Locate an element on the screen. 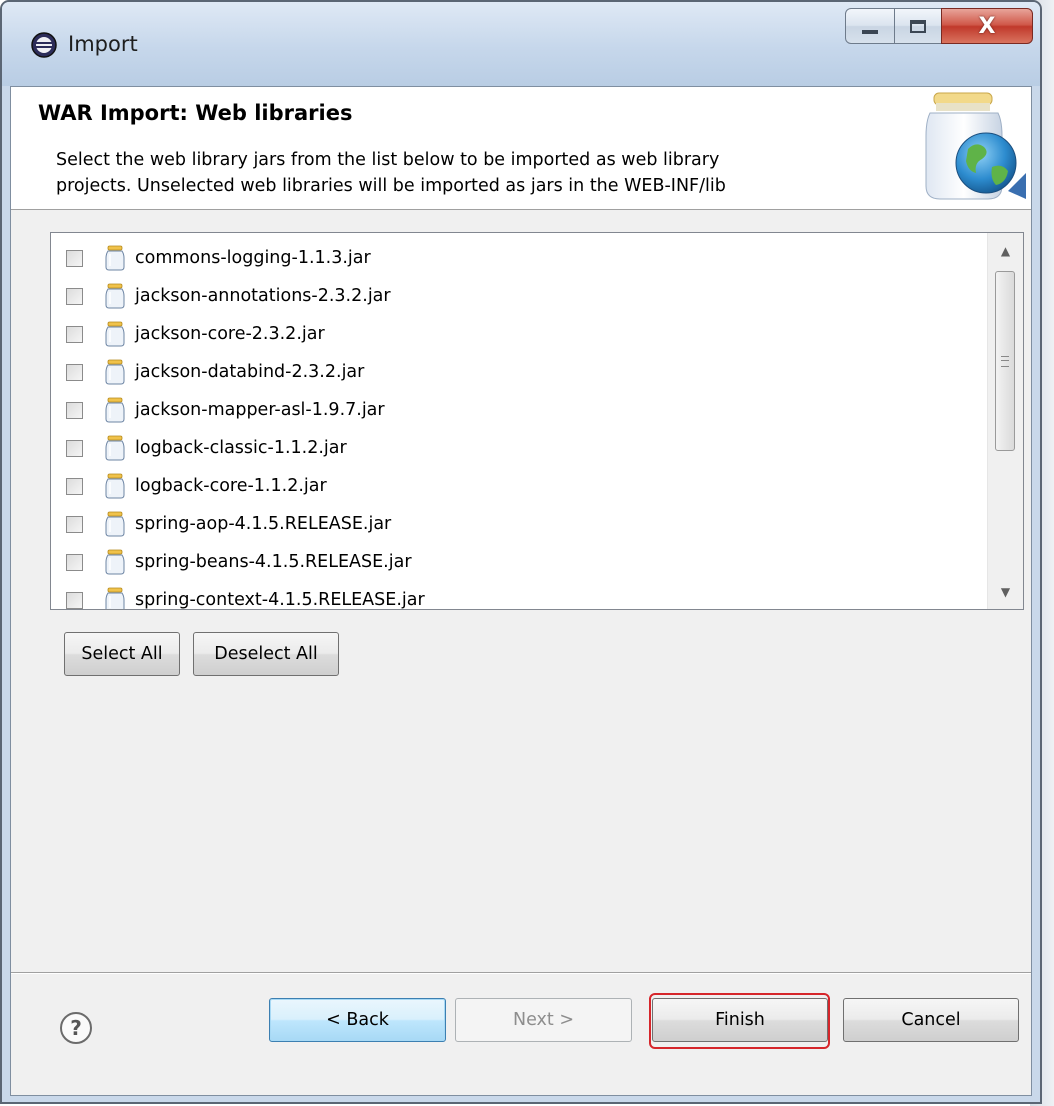 The height and width of the screenshot is (1106, 1054). library-label: spring-context-4.1.5.RELEASE.jar is located at coordinates (280, 600).